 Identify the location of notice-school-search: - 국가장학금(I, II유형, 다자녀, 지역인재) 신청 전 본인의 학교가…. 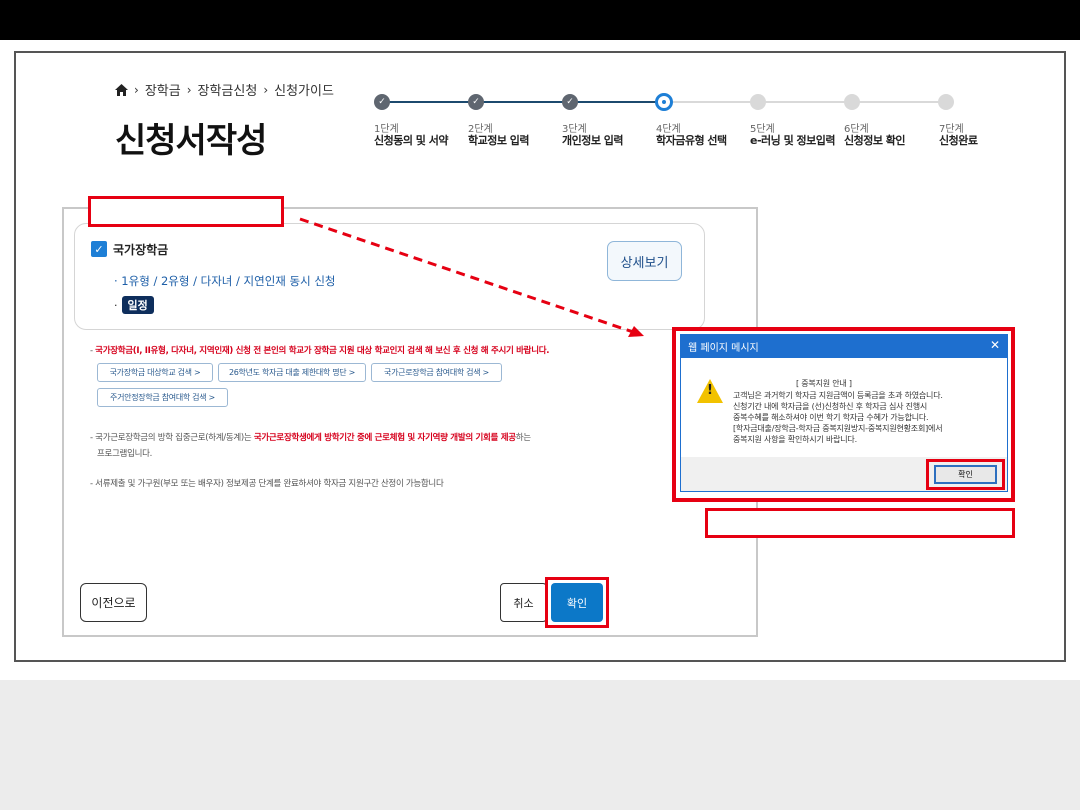
(319, 350).